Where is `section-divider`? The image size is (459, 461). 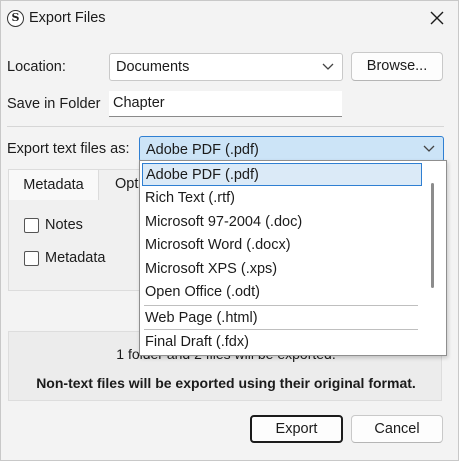
section-divider is located at coordinates (225, 126).